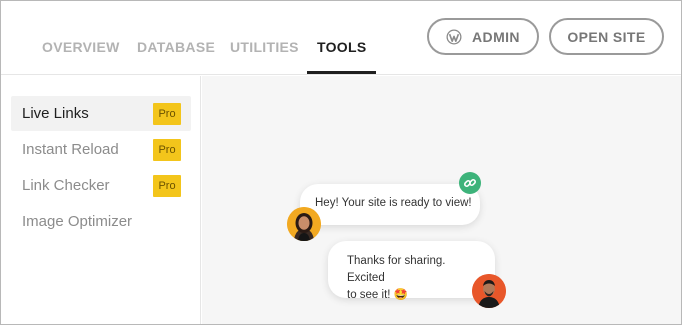 The width and height of the screenshot is (682, 325). I want to click on active-tab-indicator, so click(341, 72).